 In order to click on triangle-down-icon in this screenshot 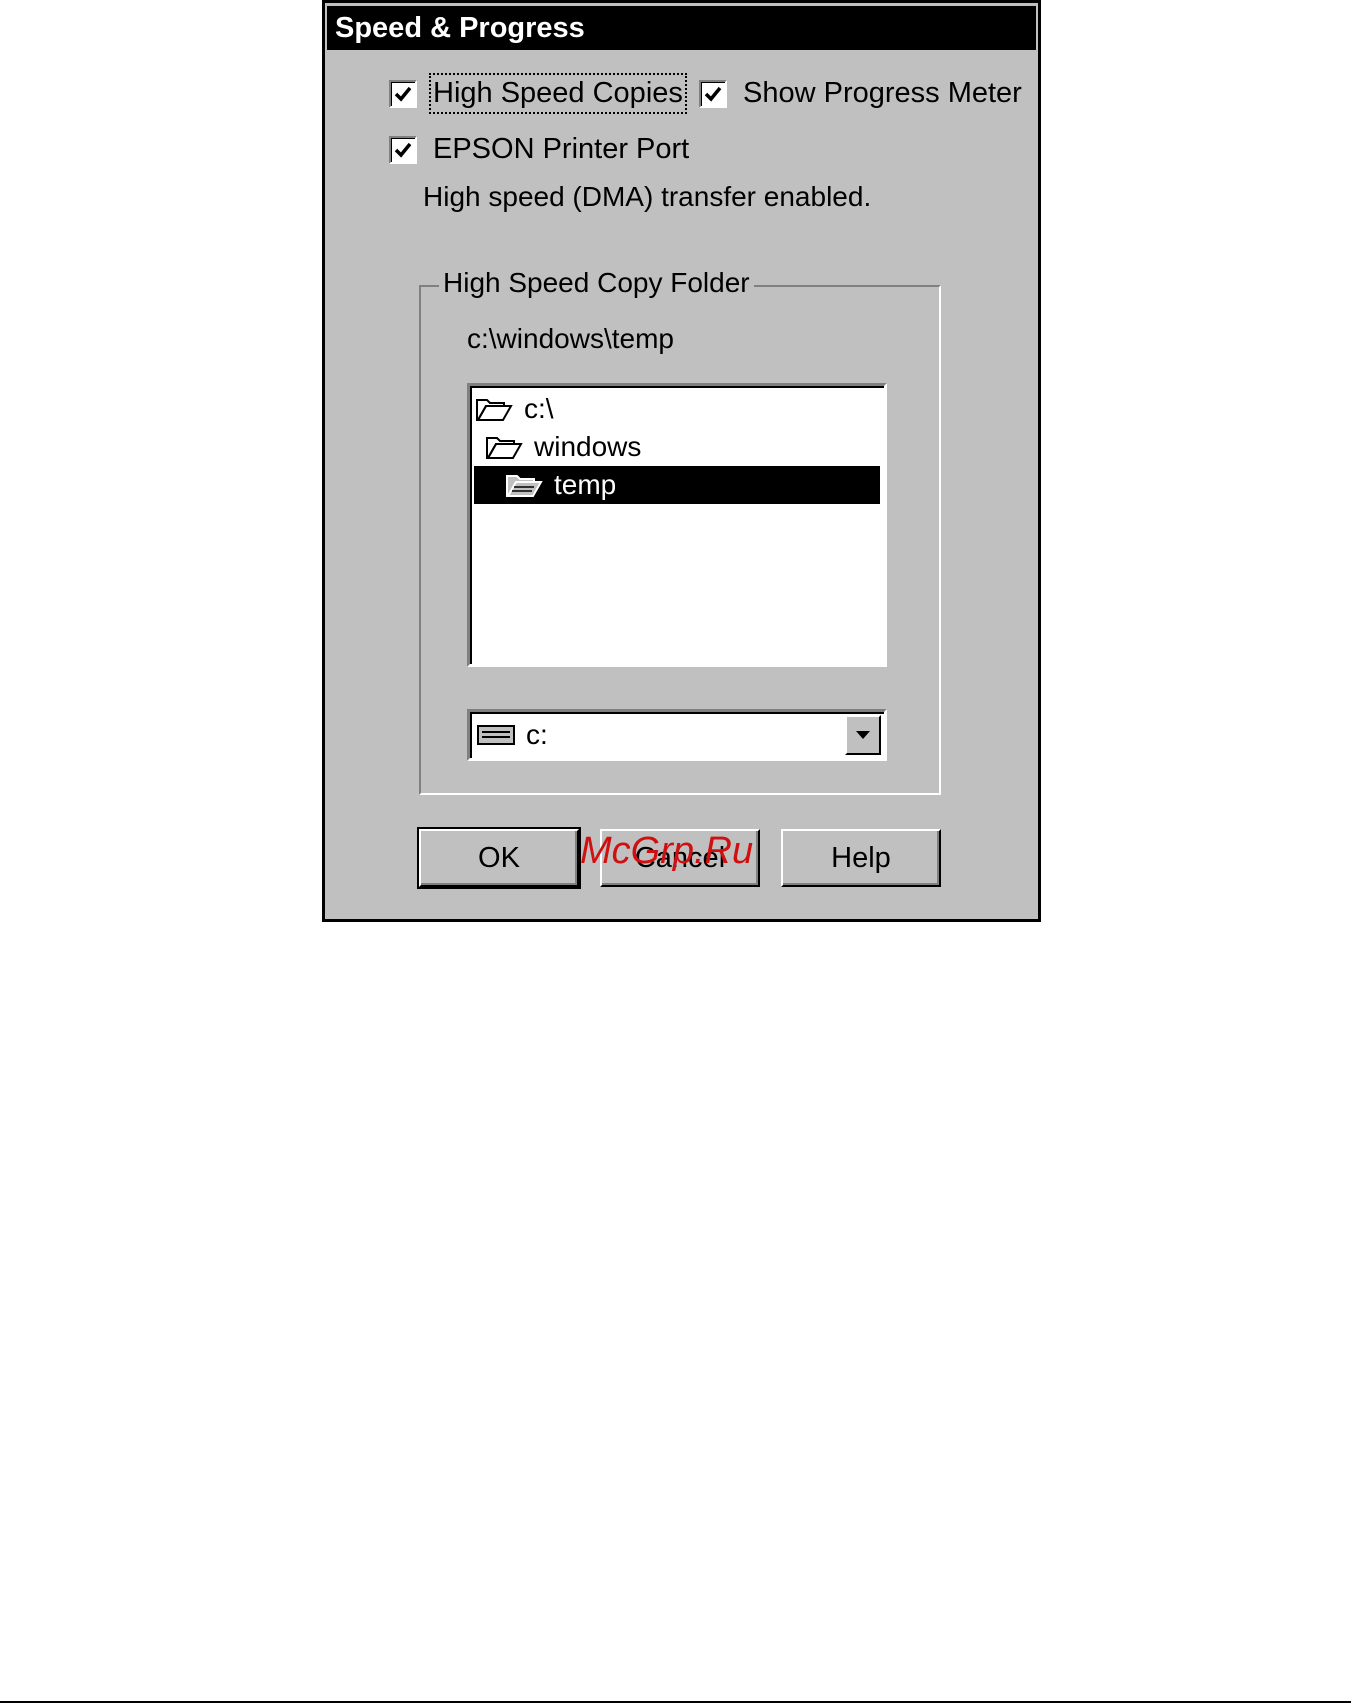, I will do `click(863, 735)`.